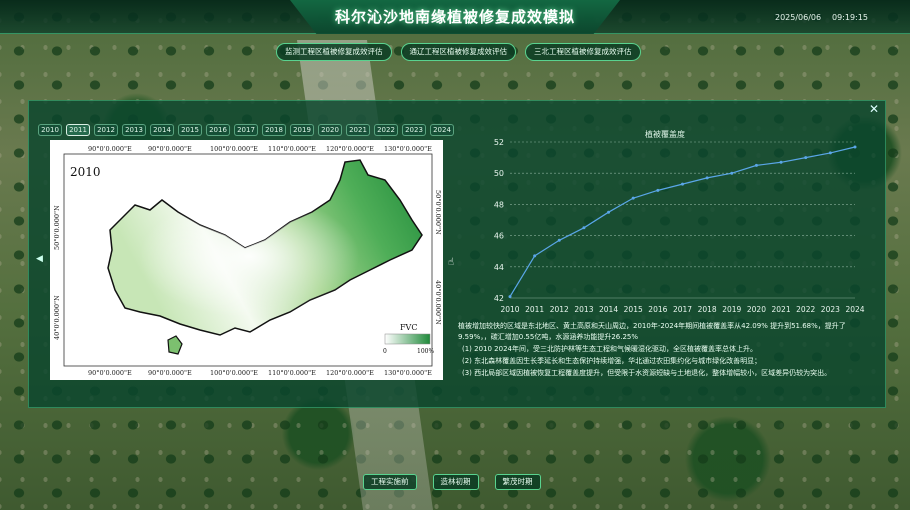 The height and width of the screenshot is (510, 910). What do you see at coordinates (731, 309) in the screenshot?
I see `chart-x-tick: 2019` at bounding box center [731, 309].